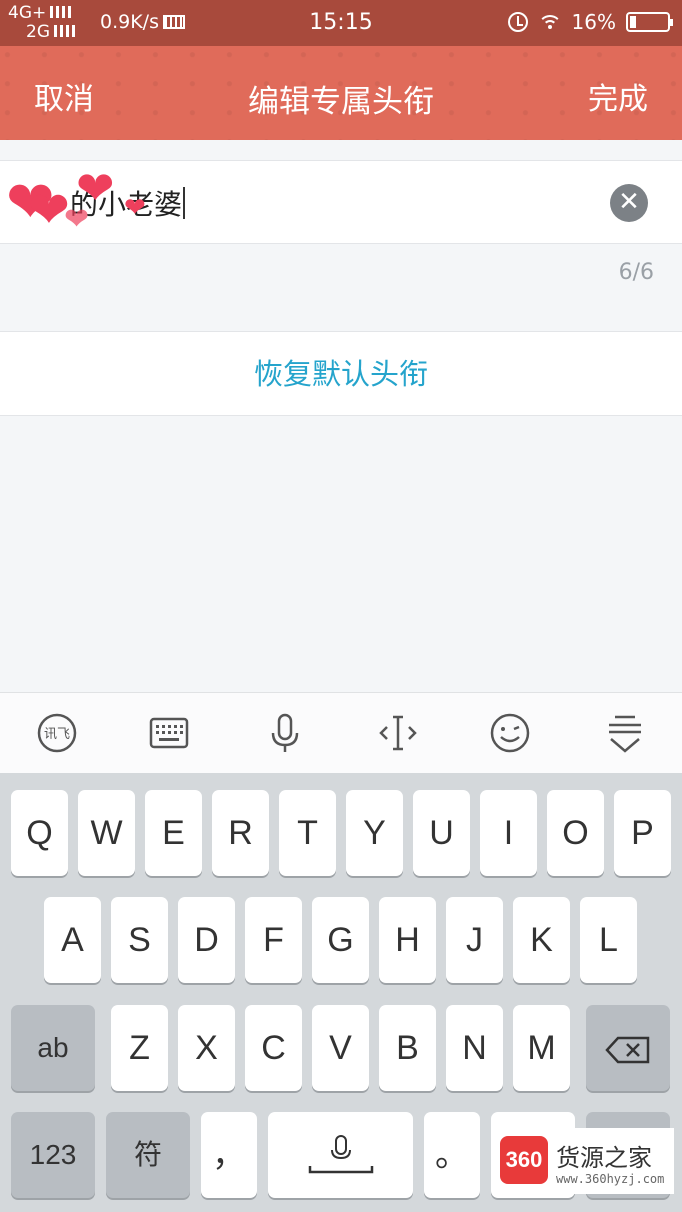 This screenshot has height=1212, width=682. I want to click on key-i: I, so click(508, 833).